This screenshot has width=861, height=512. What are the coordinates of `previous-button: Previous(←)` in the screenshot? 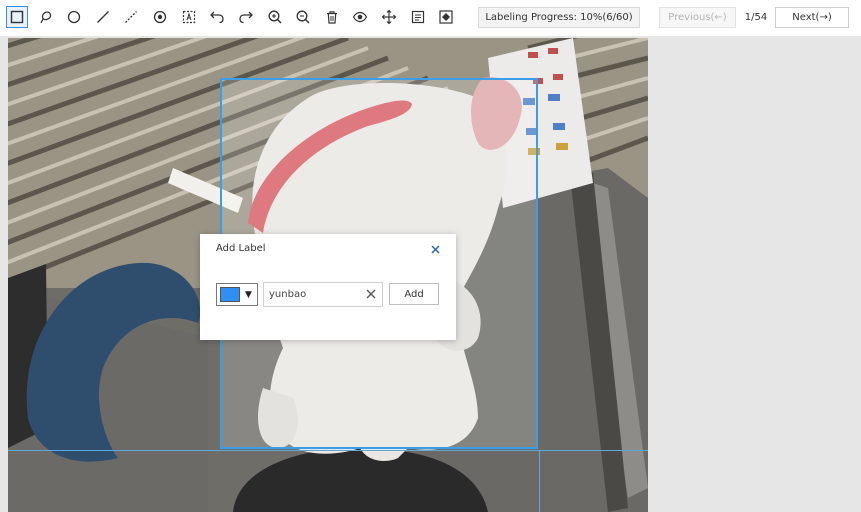 It's located at (697, 17).